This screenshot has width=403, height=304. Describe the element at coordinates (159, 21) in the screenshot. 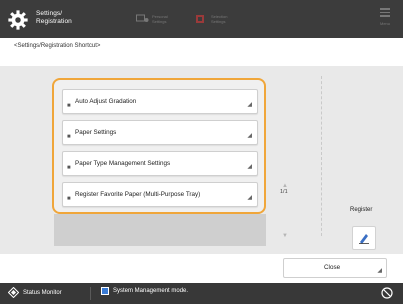

I see `personal-settings-label-2: Settings` at that location.